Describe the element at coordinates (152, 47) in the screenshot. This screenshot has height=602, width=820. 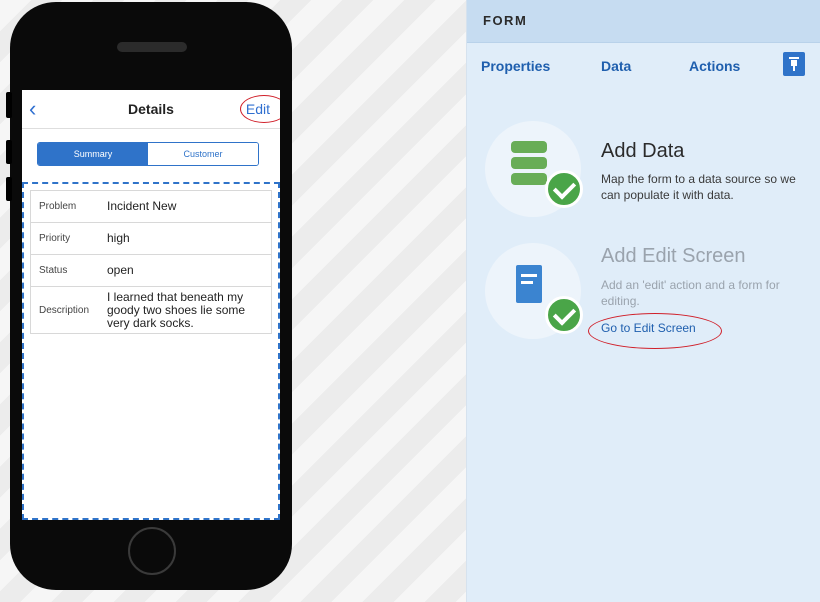
I see `phone-speaker` at that location.